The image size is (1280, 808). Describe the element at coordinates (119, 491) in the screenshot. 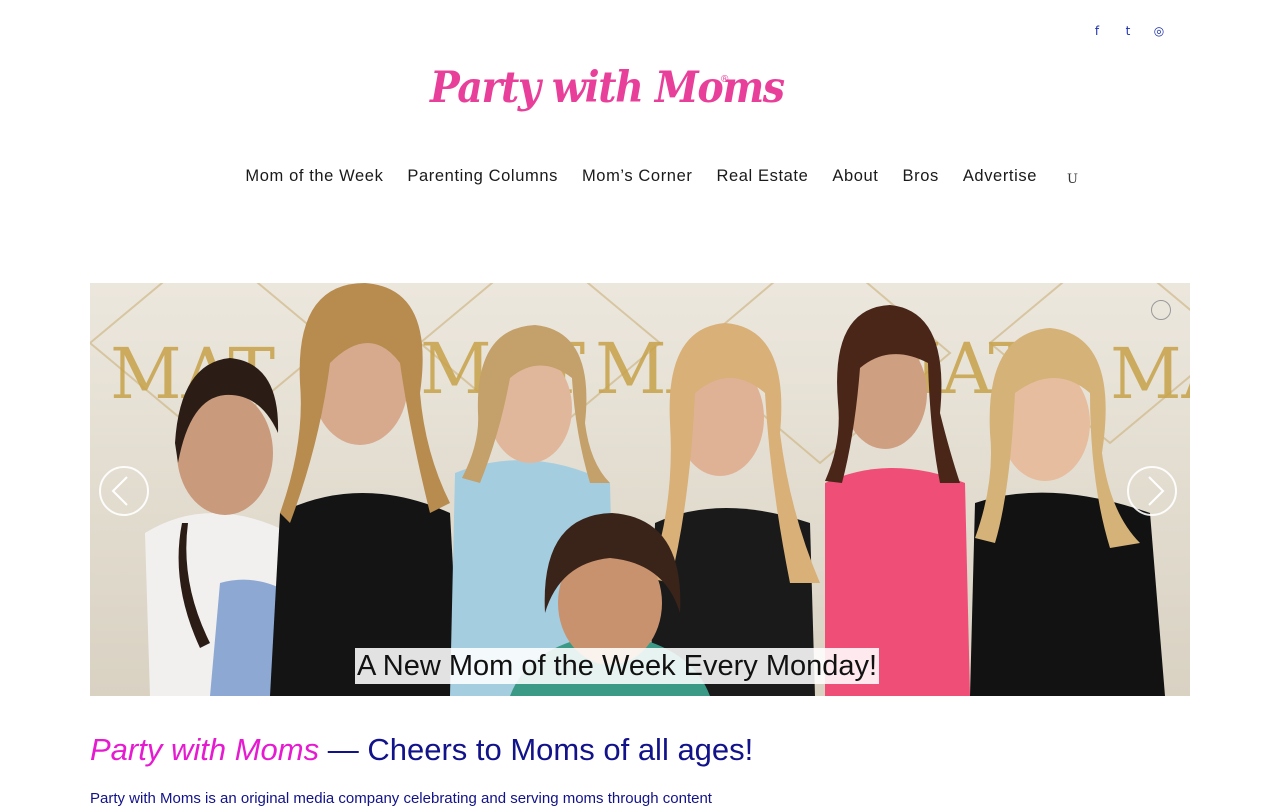

I see `chevron-left-icon` at that location.